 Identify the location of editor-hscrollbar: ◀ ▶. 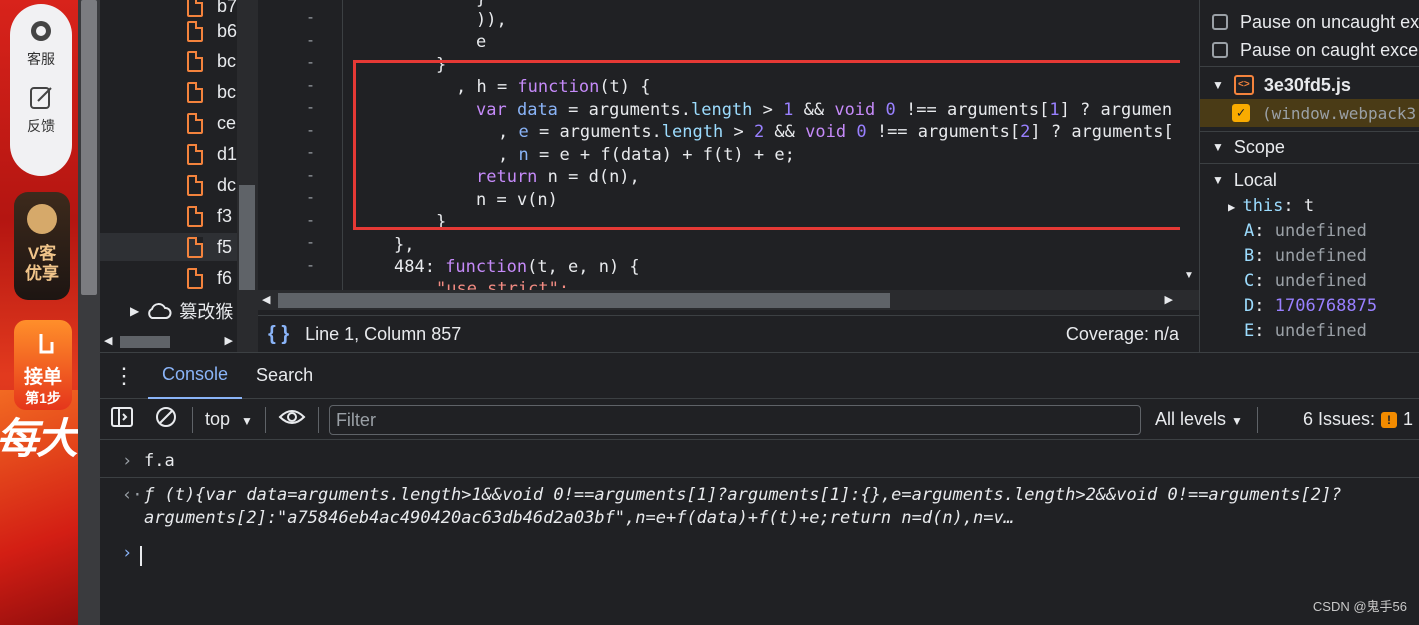
(728, 300).